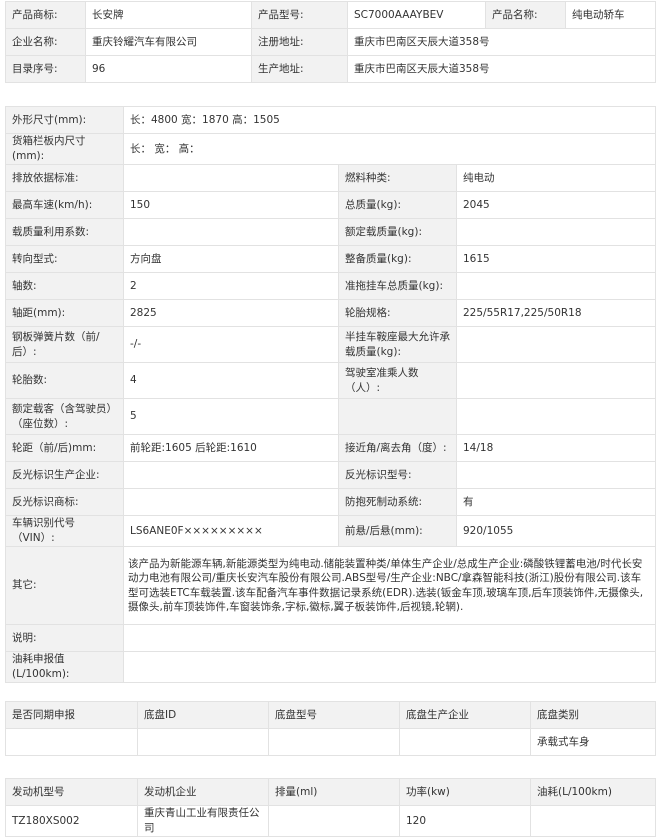 The width and height of the screenshot is (660, 837). I want to click on spec-label: 半挂车鞍座最大允许承载质量(kg):, so click(397, 344).